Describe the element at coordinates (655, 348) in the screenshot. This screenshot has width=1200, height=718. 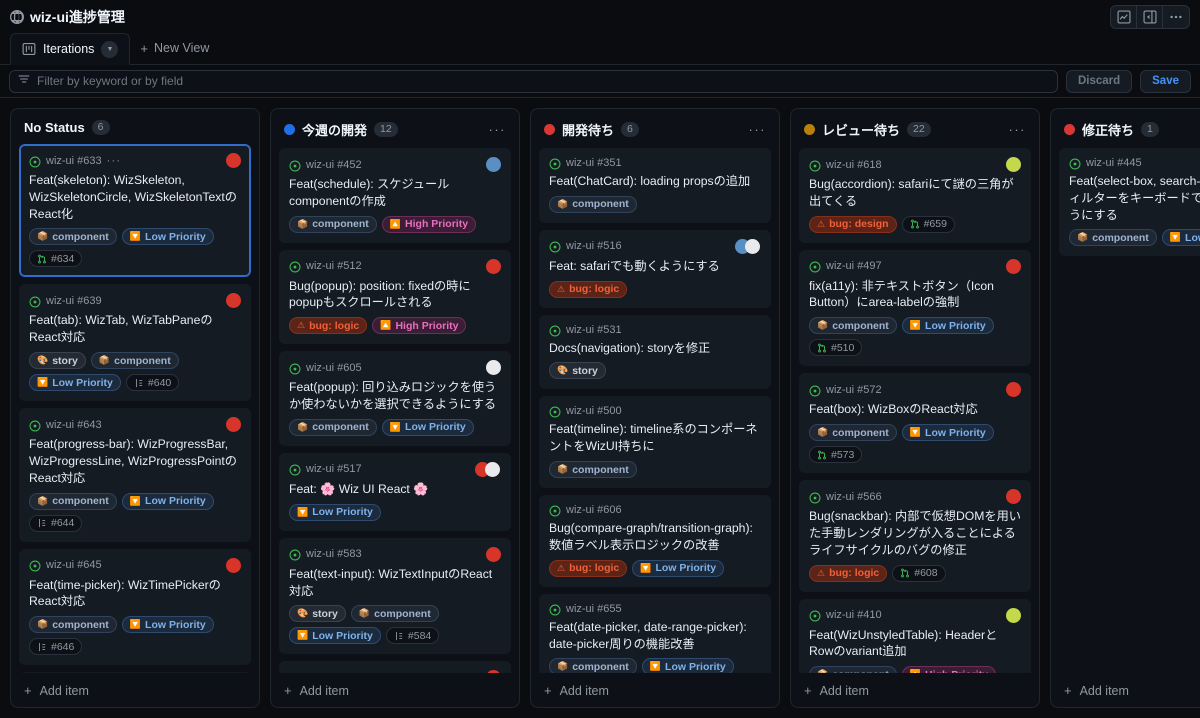
I see `card-title: Docs(navigation): storyを修正` at that location.